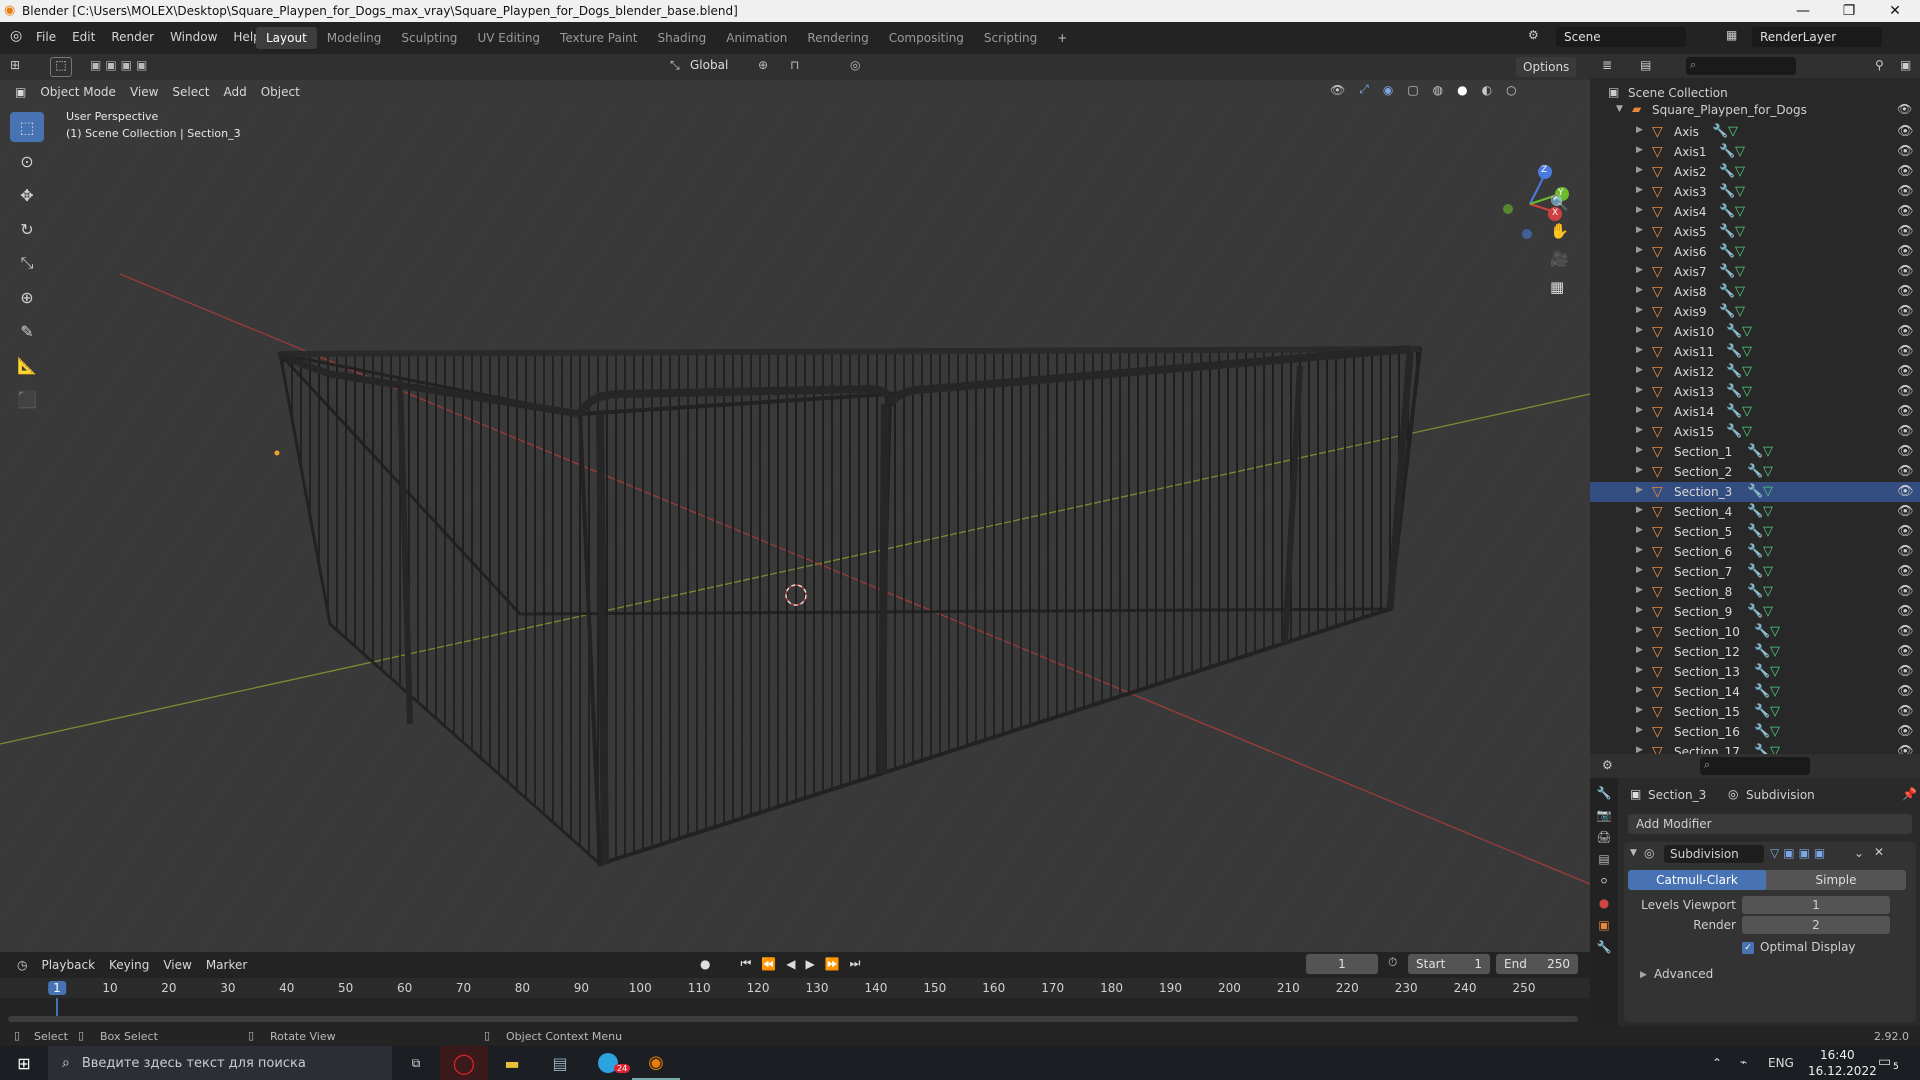  What do you see at coordinates (234, 92) in the screenshot?
I see `viewport-menu-add: Add` at bounding box center [234, 92].